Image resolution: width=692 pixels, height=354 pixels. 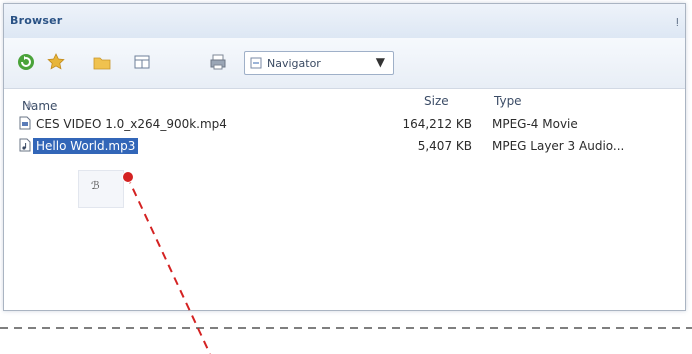 What do you see at coordinates (29, 104) in the screenshot?
I see `sort-indicator-icon: ▲` at bounding box center [29, 104].